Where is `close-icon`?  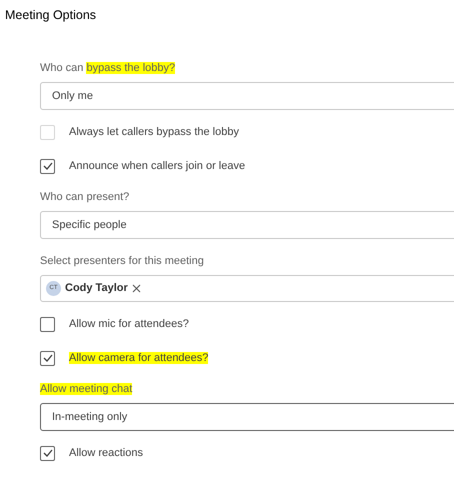
close-icon is located at coordinates (136, 288).